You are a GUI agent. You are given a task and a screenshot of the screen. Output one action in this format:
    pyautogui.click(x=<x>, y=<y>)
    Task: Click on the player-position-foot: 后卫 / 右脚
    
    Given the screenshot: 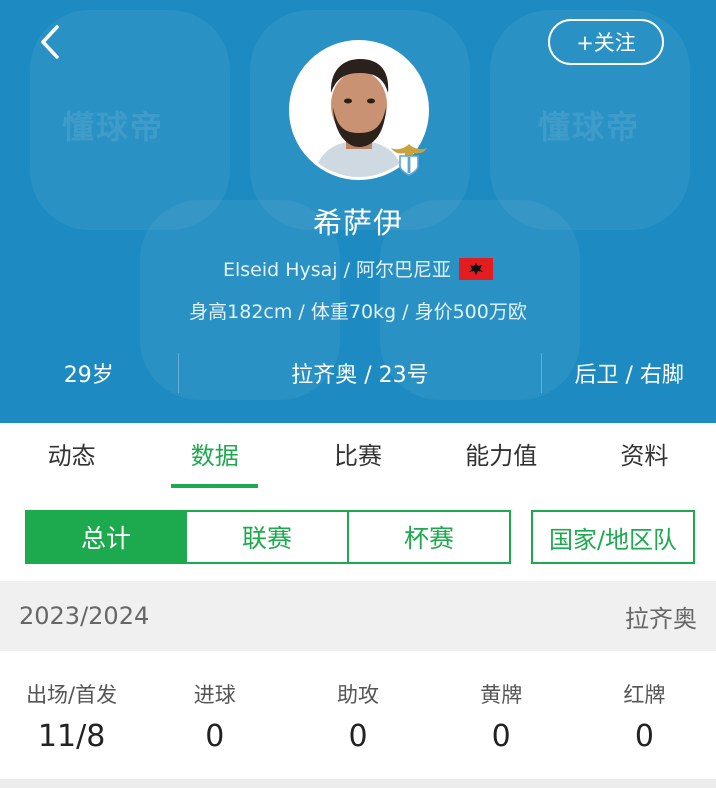 What is the action you would take?
    pyautogui.click(x=629, y=375)
    